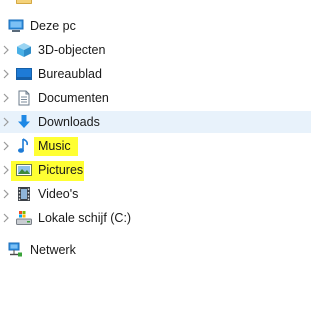 The height and width of the screenshot is (334, 320). Describe the element at coordinates (155, 98) in the screenshot. I see `tree-item-documents: Documenten` at that location.